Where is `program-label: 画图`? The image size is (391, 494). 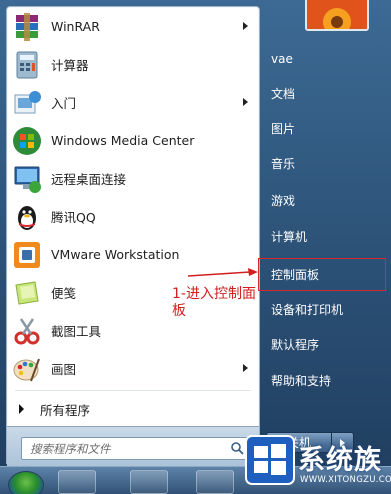 program-label: 画图 is located at coordinates (64, 369).